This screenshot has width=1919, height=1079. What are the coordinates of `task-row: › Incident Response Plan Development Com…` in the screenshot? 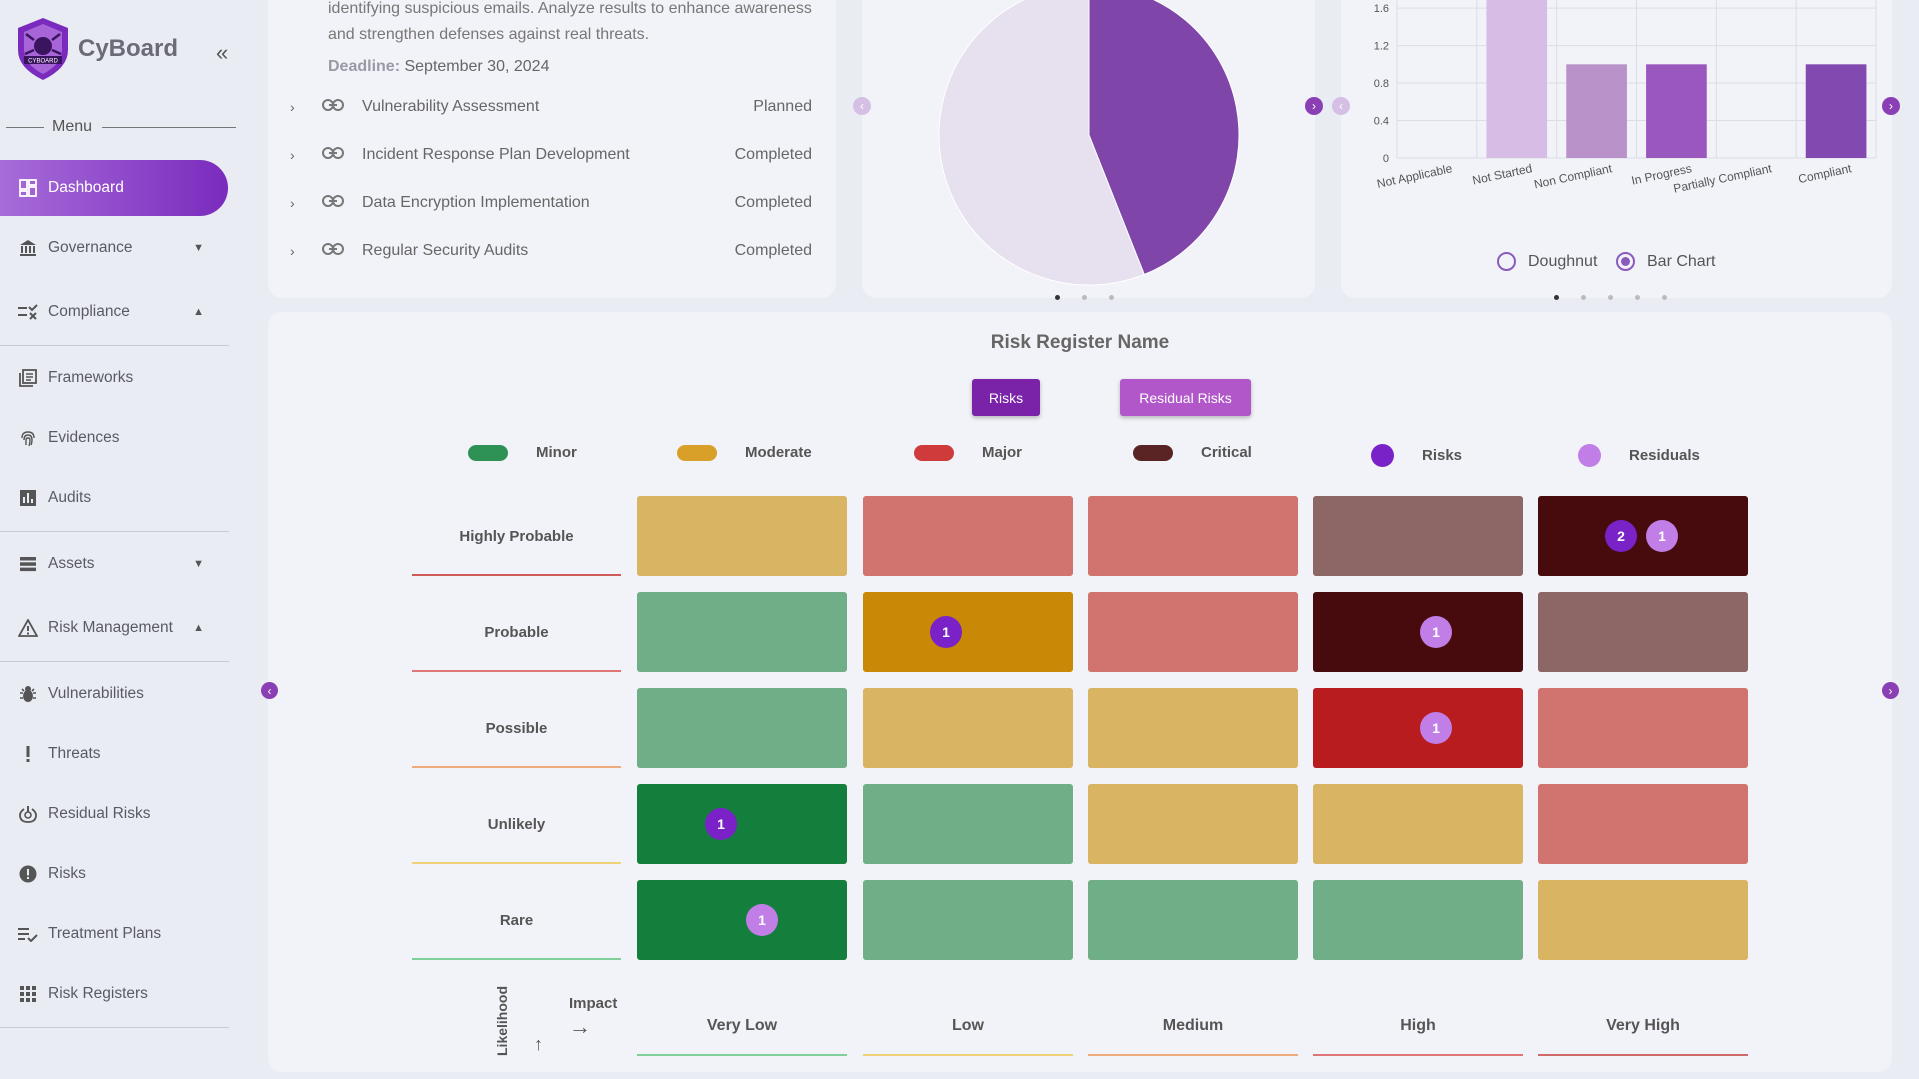 It's located at (551, 155).